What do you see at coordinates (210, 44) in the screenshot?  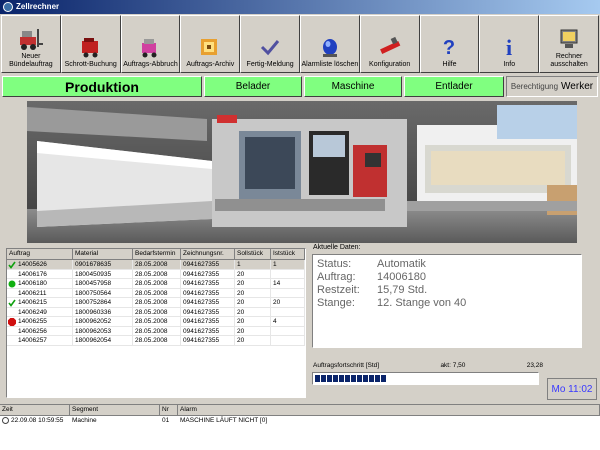 I see `auftrags-archiv-button: Auftrags-Archiv` at bounding box center [210, 44].